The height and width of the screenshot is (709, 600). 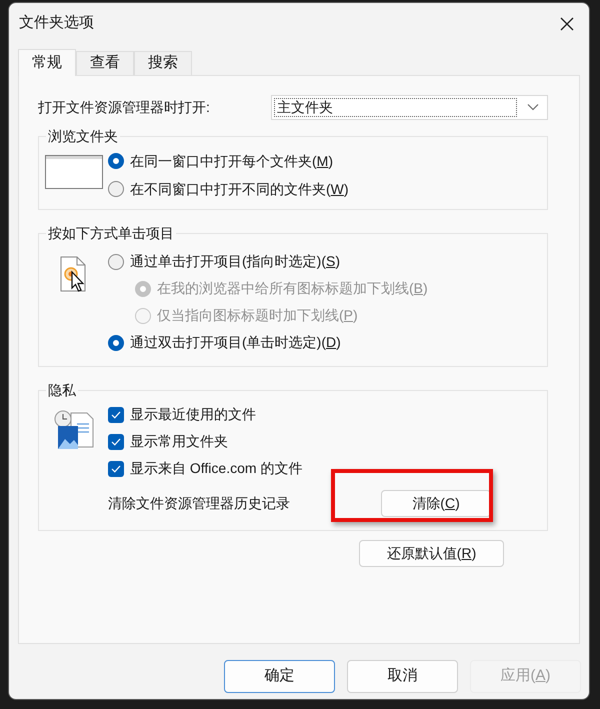 I want to click on clear-button: 清除(C), so click(x=436, y=503).